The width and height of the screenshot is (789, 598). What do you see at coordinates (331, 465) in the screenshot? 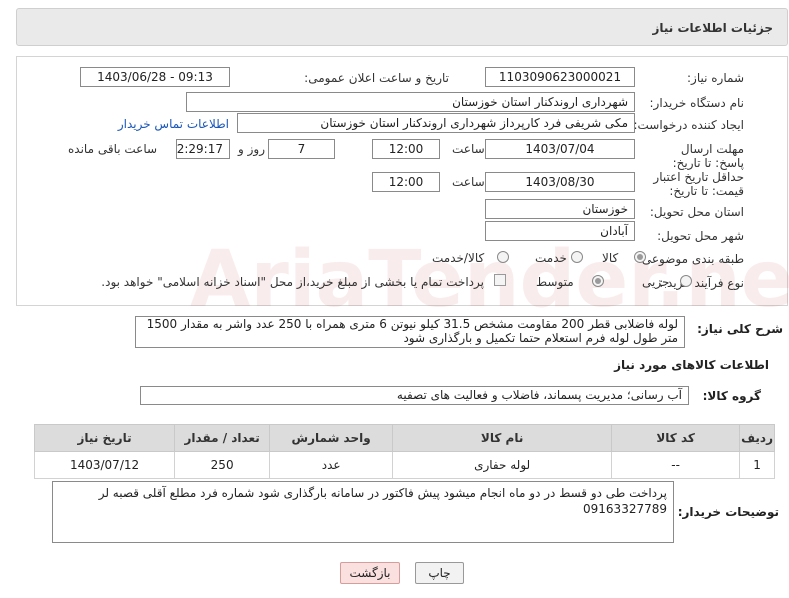
I see `cell-unit: عدد` at bounding box center [331, 465].